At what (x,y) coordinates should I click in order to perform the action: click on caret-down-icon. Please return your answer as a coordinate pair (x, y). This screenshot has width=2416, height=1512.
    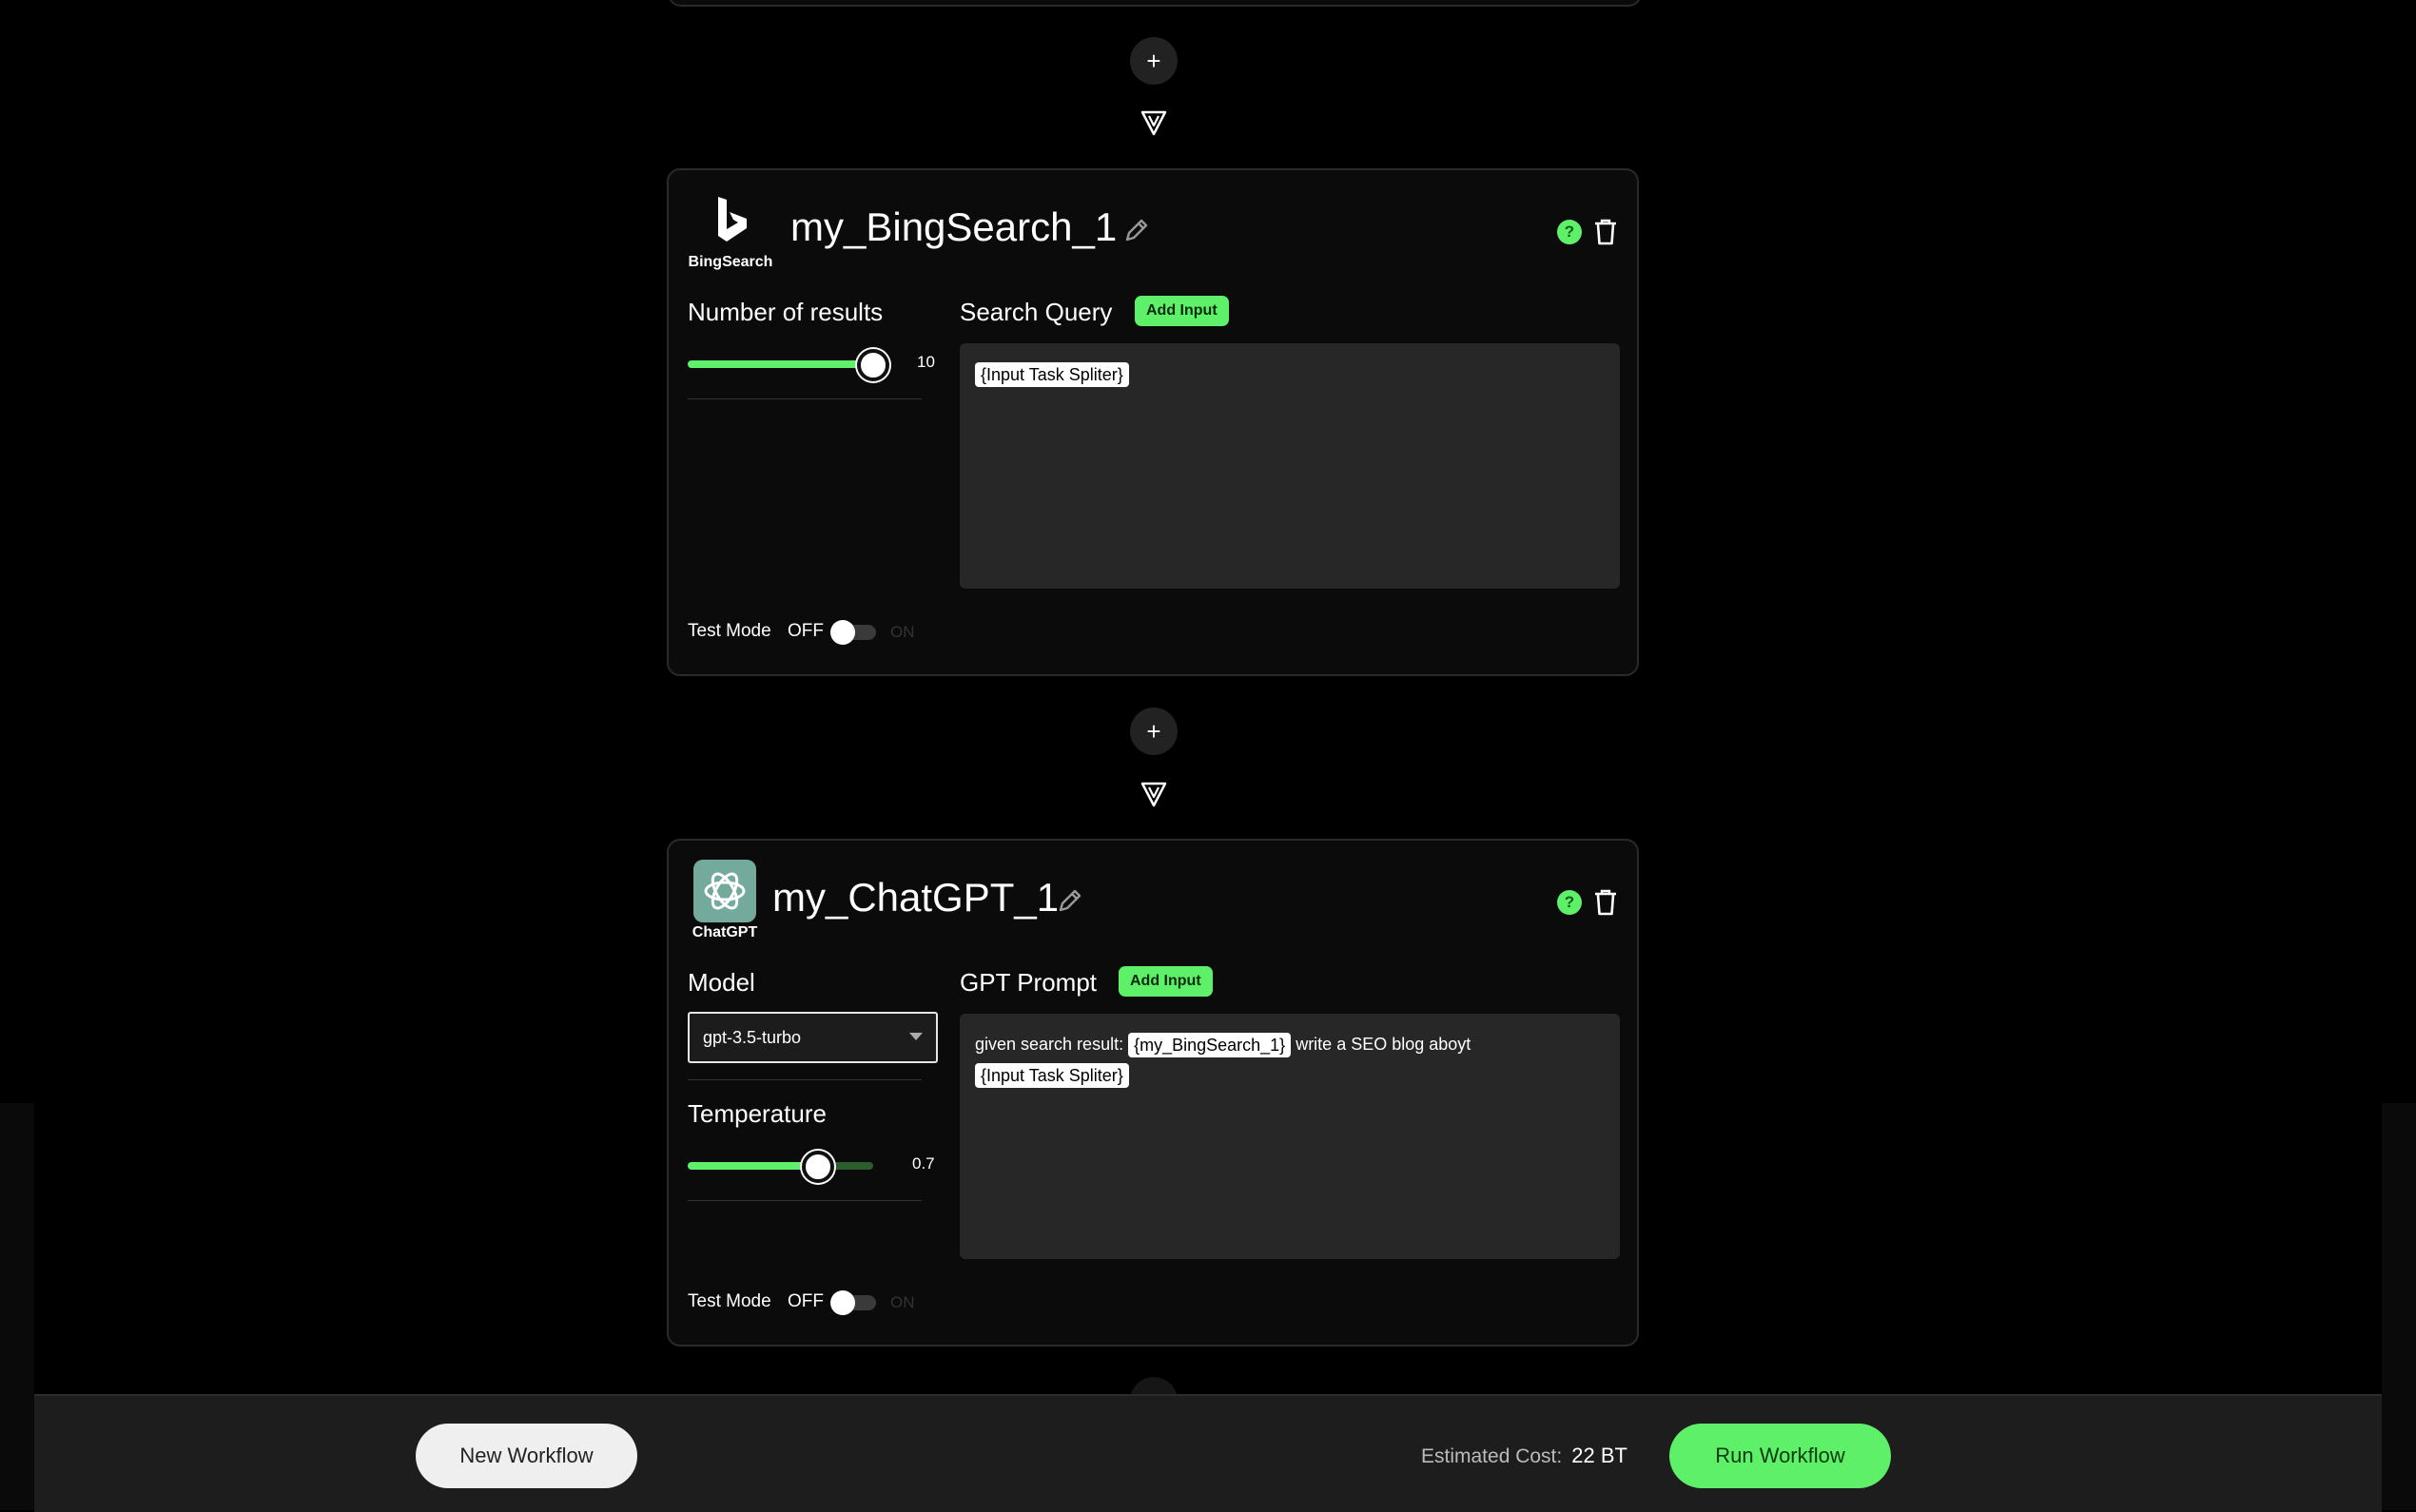
    Looking at the image, I should click on (916, 1036).